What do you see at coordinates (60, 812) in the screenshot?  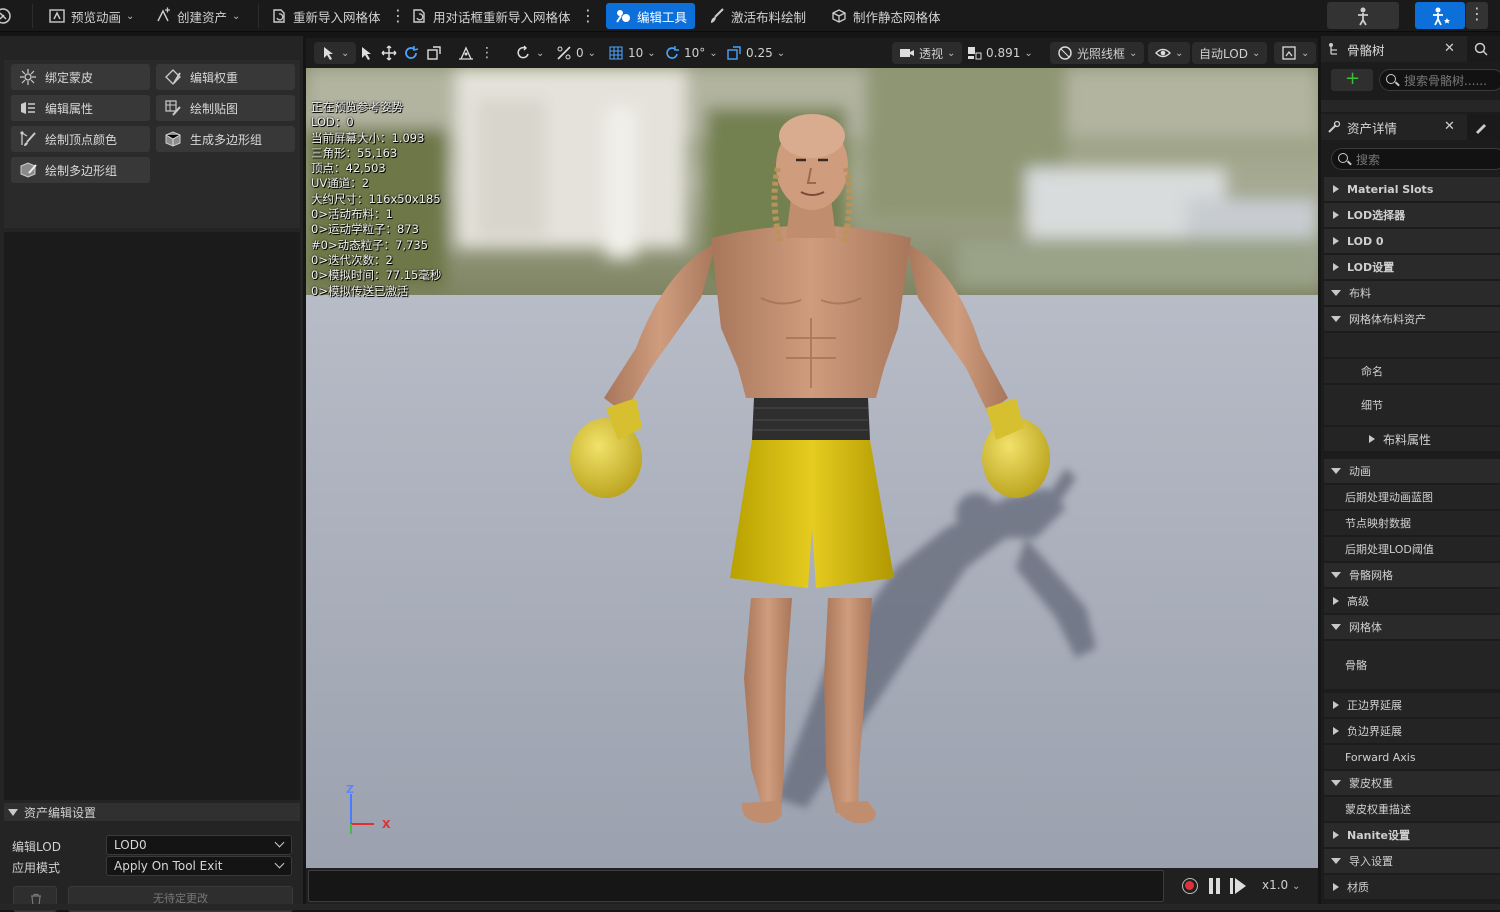 I see `asset-edit-settings-title: 资产编辑设置` at bounding box center [60, 812].